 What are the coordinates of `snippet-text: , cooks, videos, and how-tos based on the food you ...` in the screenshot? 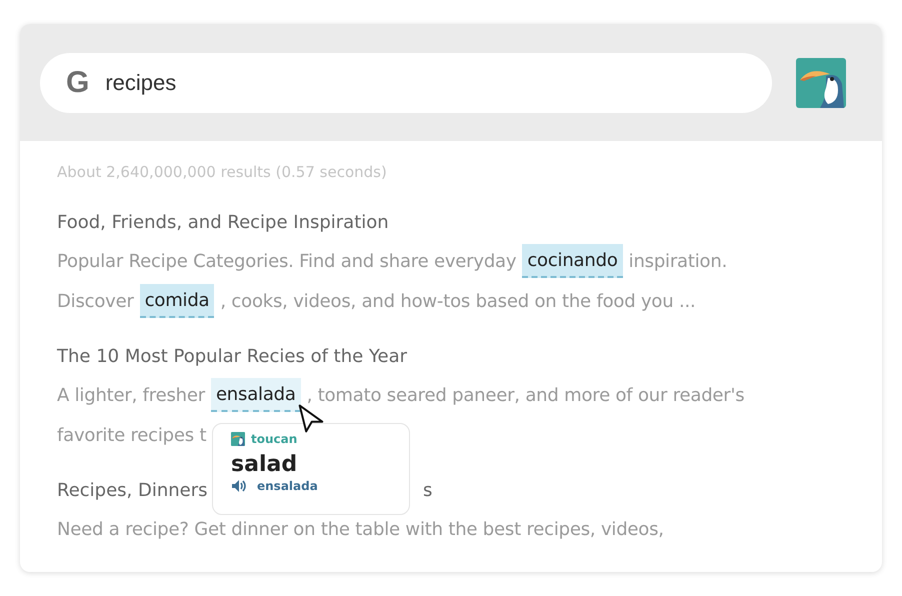 It's located at (458, 301).